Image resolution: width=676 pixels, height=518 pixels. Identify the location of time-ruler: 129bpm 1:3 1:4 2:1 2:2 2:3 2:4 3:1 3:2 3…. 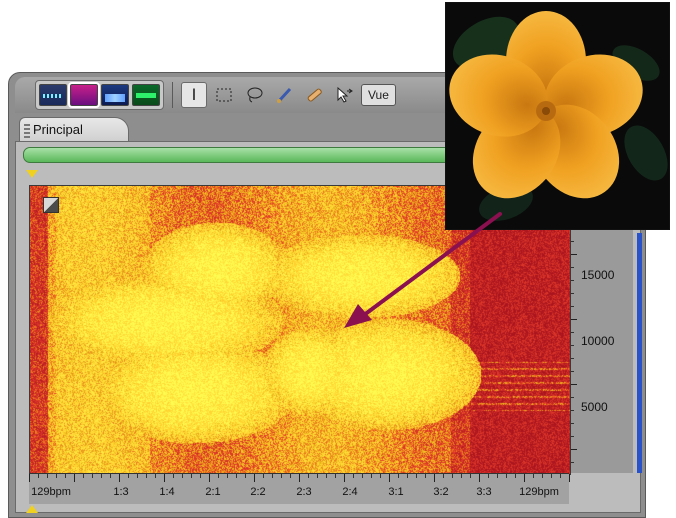
(299, 488).